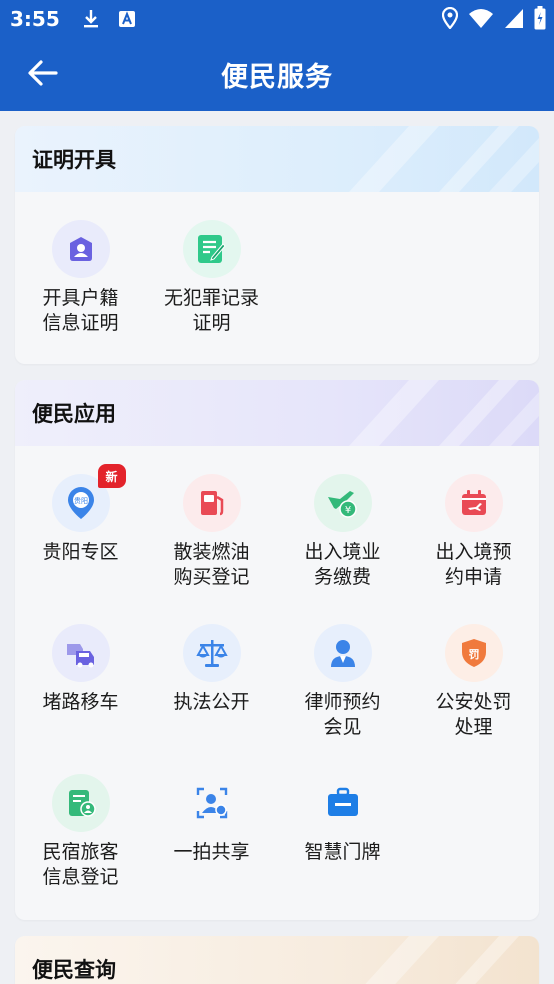 The width and height of the screenshot is (554, 984). What do you see at coordinates (212, 803) in the screenshot?
I see `photo-share-icon` at bounding box center [212, 803].